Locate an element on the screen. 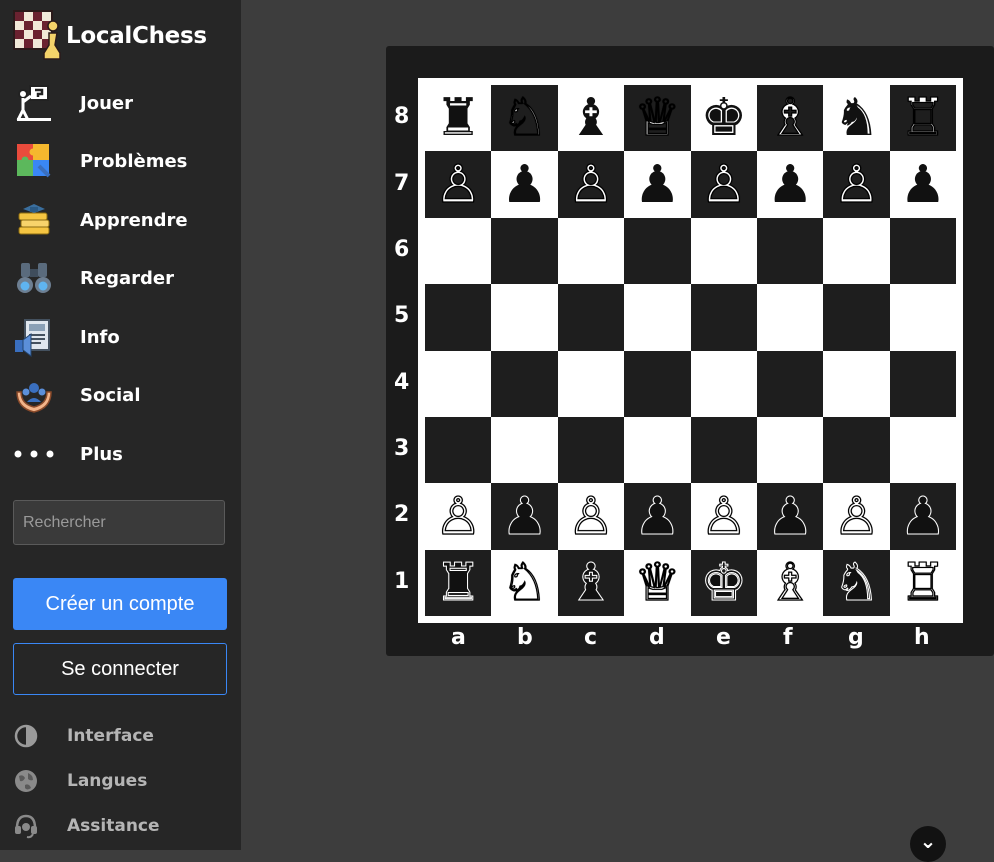 The width and height of the screenshot is (994, 862). board-square-e2: ♙ is located at coordinates (723, 516).